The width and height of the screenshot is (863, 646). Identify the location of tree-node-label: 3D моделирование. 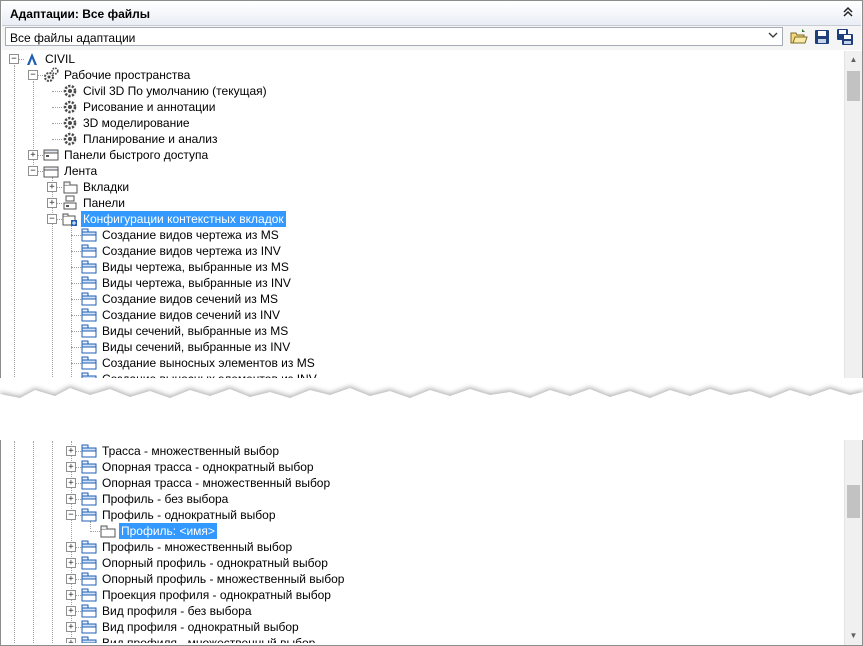
(136, 123).